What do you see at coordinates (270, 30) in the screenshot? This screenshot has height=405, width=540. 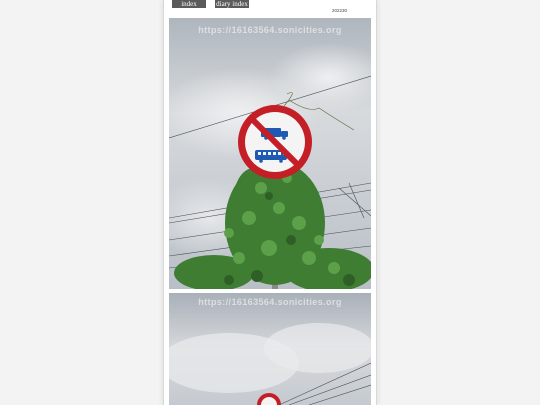 I see `photo-1-watermark: https://16163564.sonicities.org` at bounding box center [270, 30].